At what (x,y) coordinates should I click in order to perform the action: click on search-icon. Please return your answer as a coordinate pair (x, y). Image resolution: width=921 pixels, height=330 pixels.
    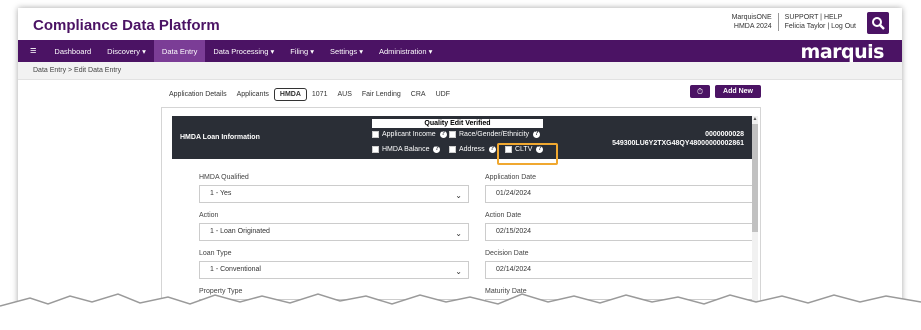
    Looking at the image, I should click on (878, 23).